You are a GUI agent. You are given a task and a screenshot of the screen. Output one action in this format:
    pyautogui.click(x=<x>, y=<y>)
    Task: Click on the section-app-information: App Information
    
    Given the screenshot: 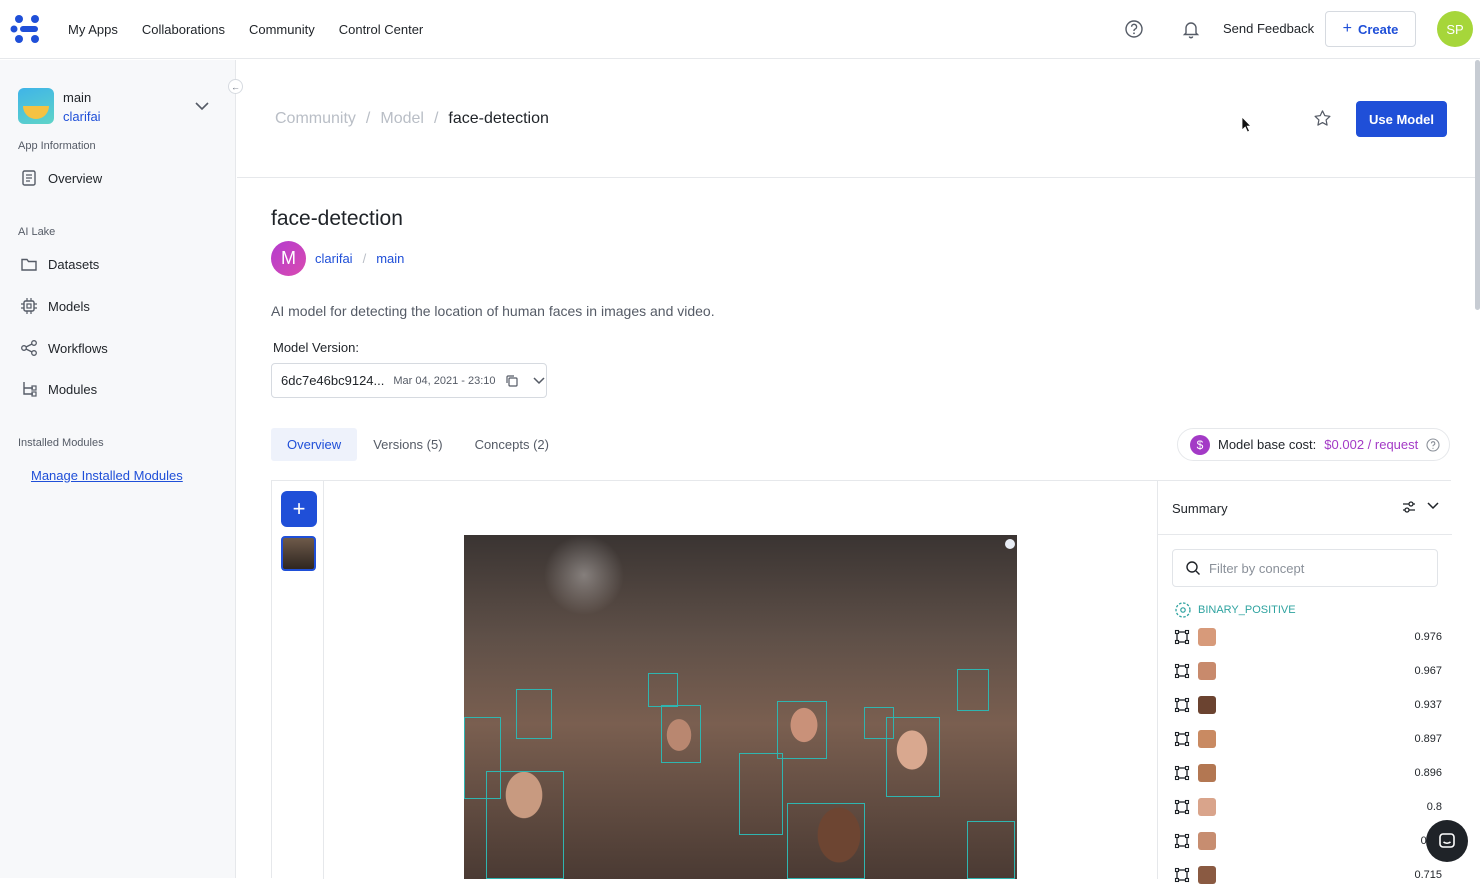 What is the action you would take?
    pyautogui.click(x=57, y=146)
    